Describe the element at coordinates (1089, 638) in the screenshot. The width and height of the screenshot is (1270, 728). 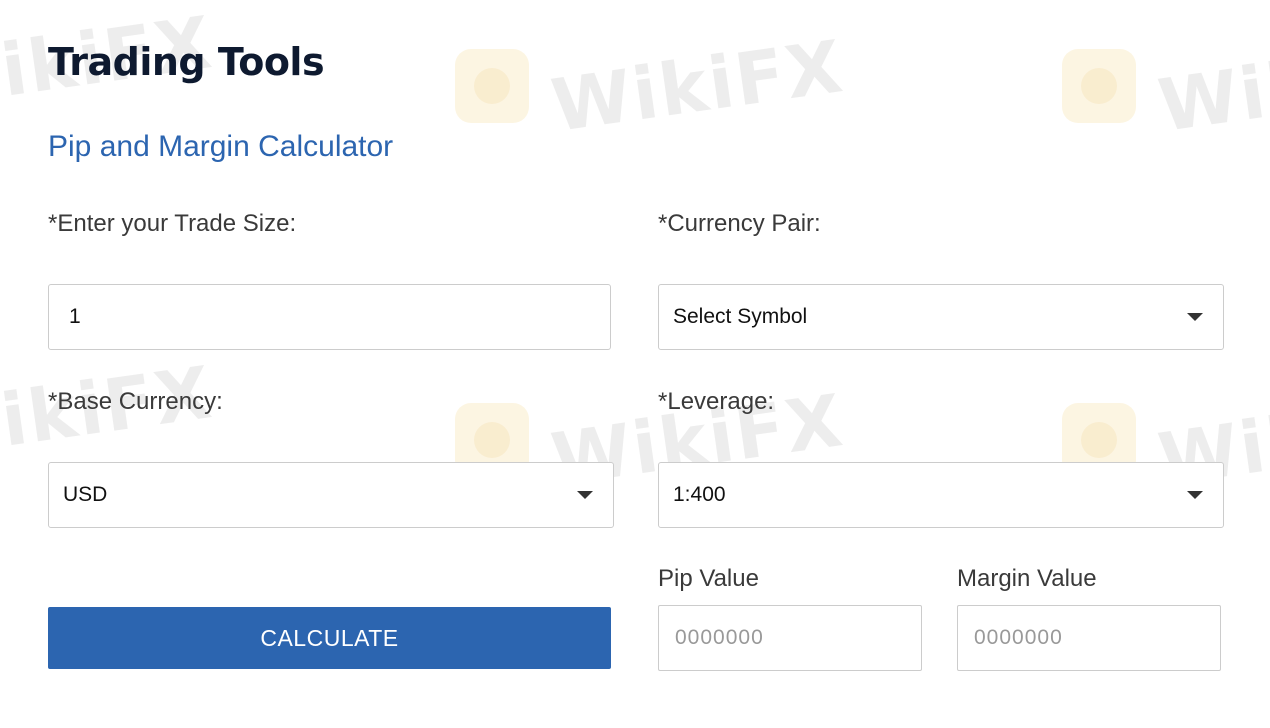
I see `margin-value-output: 0000000` at that location.